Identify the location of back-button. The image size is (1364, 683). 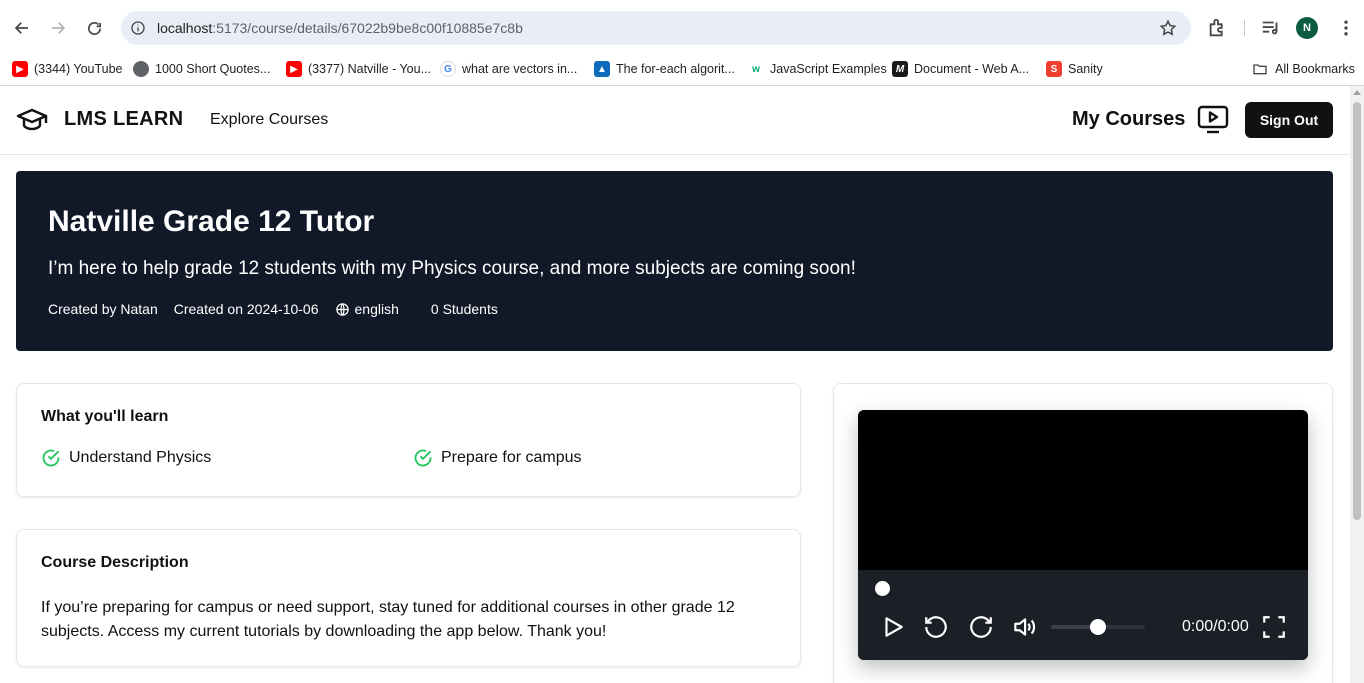
(22, 28).